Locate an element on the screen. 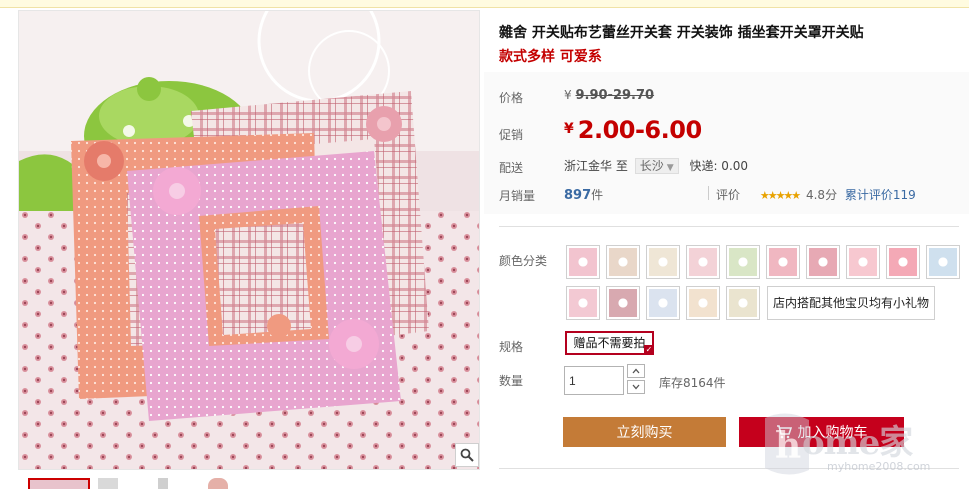 Image resolution: width=969 pixels, height=489 pixels. promo-price: ¥2.00-6.00 is located at coordinates (633, 130).